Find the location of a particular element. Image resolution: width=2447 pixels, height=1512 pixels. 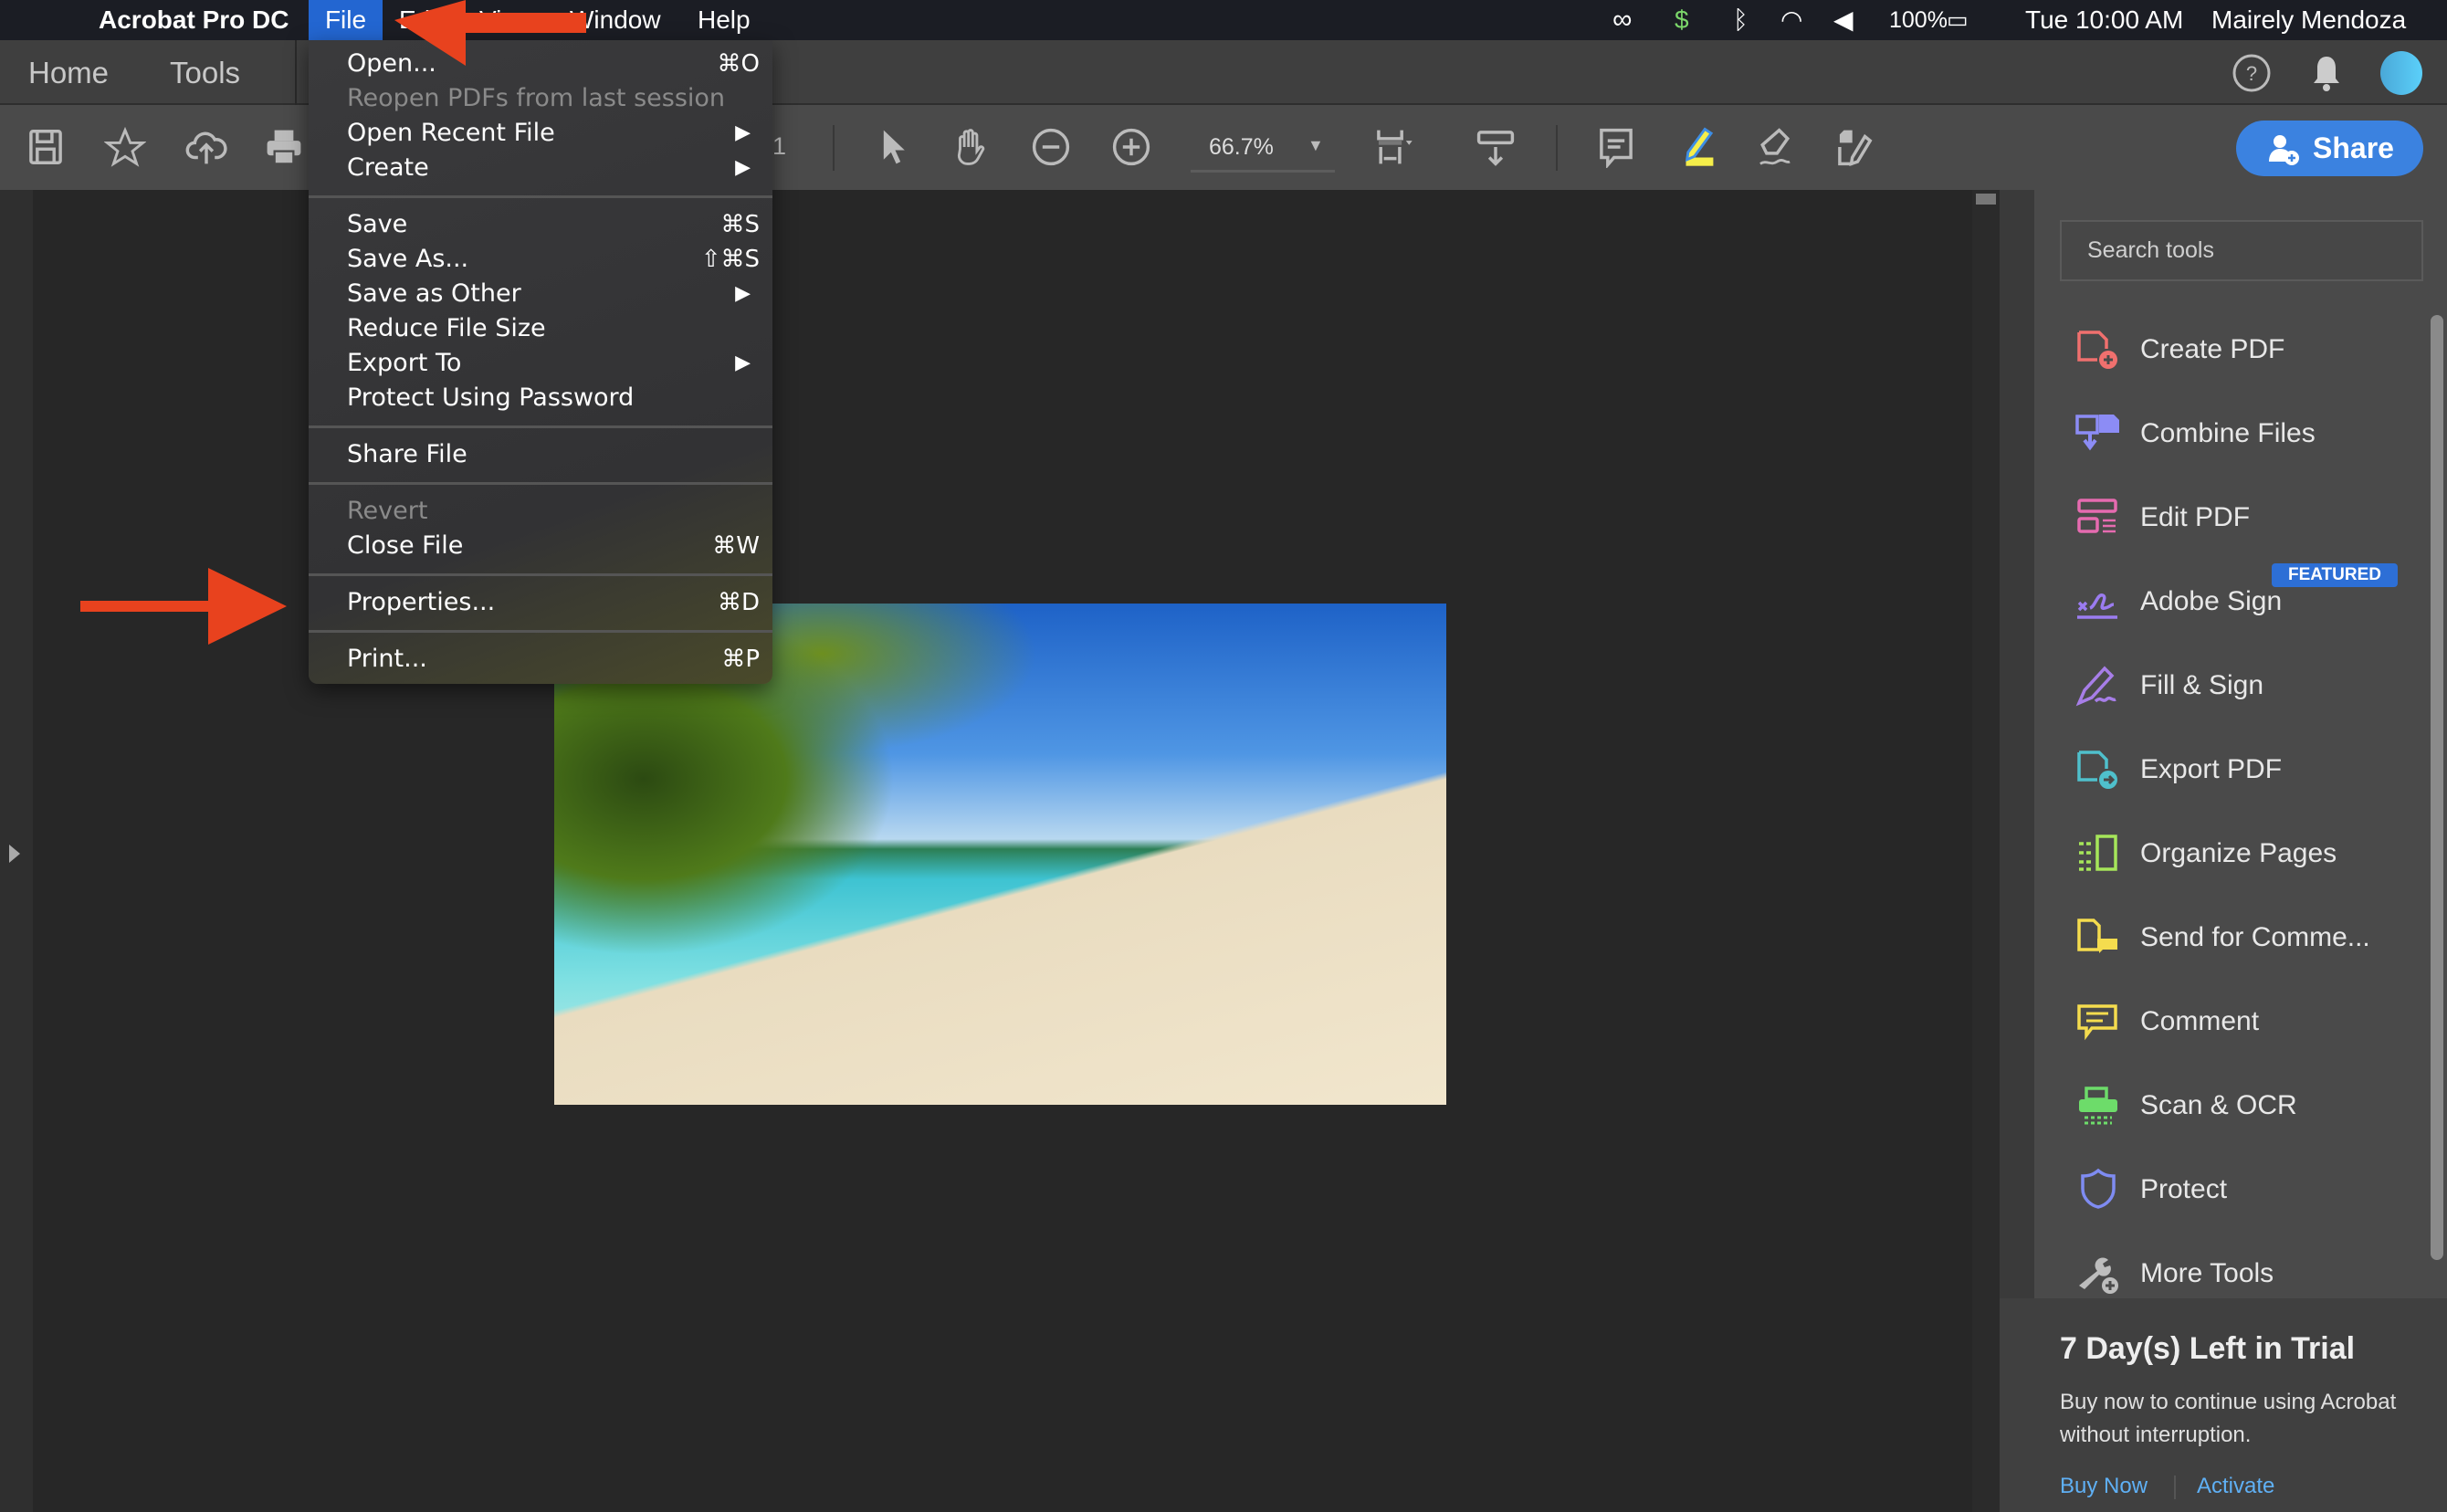

menu-item-label: Close File is located at coordinates (405, 545).